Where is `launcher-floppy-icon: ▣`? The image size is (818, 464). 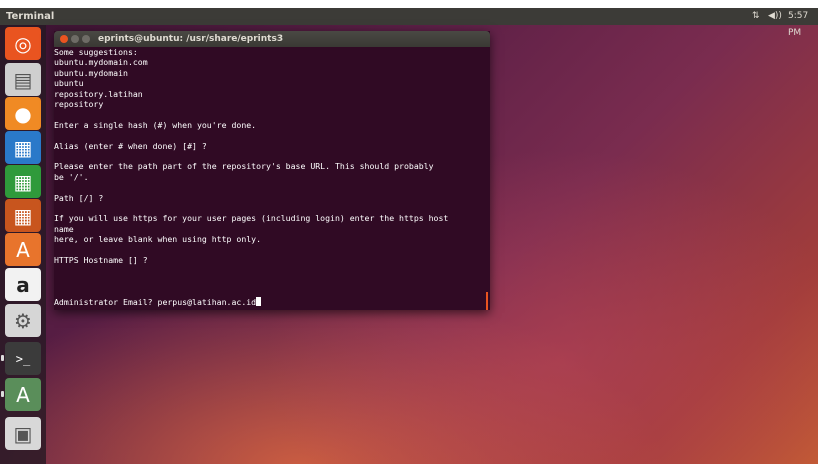 launcher-floppy-icon: ▣ is located at coordinates (23, 433).